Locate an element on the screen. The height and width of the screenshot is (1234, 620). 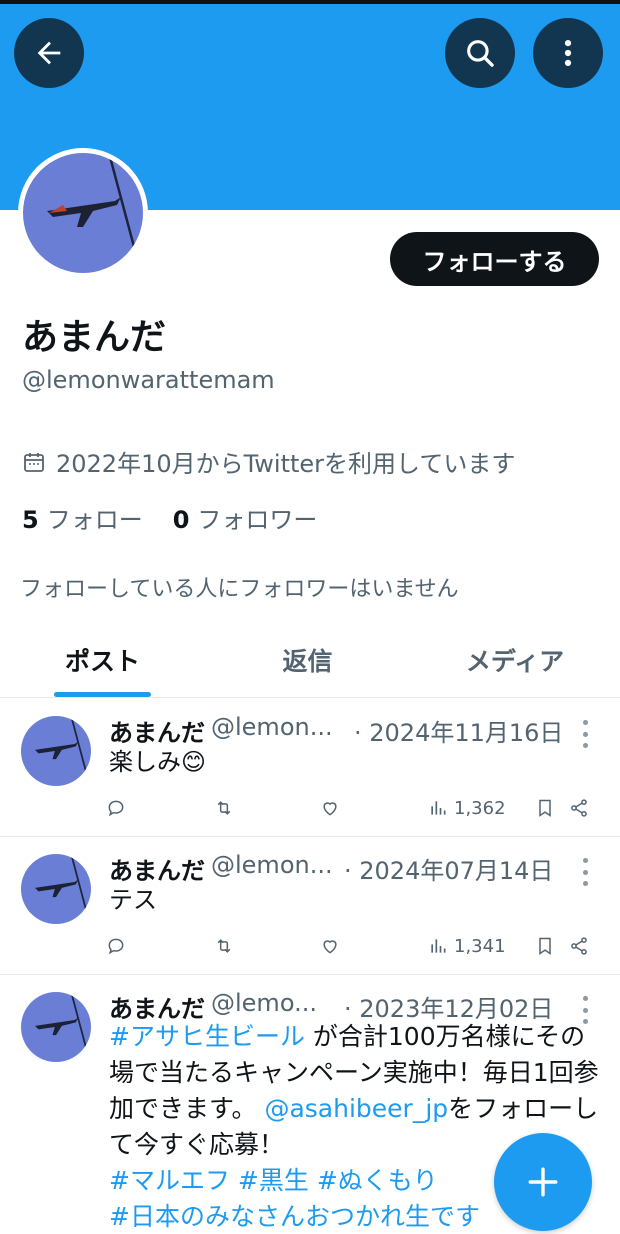
post-date: · 2024年11月16日 is located at coordinates (459, 733).